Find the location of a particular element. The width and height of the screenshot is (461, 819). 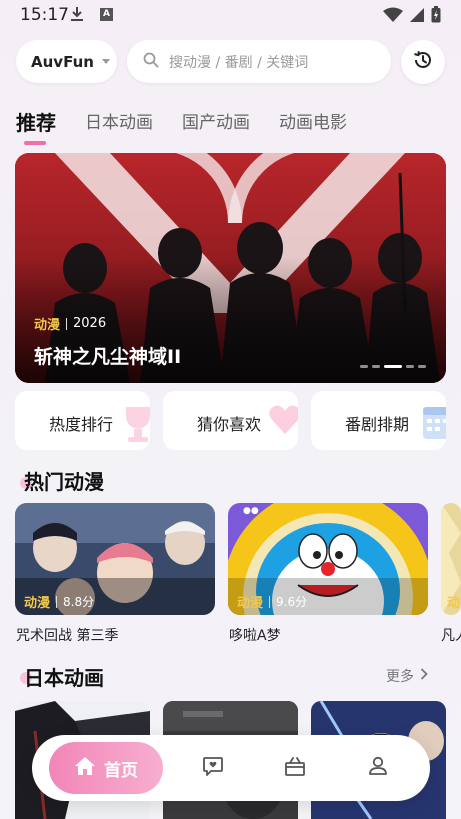

category-tabs: 推荐 日本动画 国产动画 动画电影 is located at coordinates (196, 128).